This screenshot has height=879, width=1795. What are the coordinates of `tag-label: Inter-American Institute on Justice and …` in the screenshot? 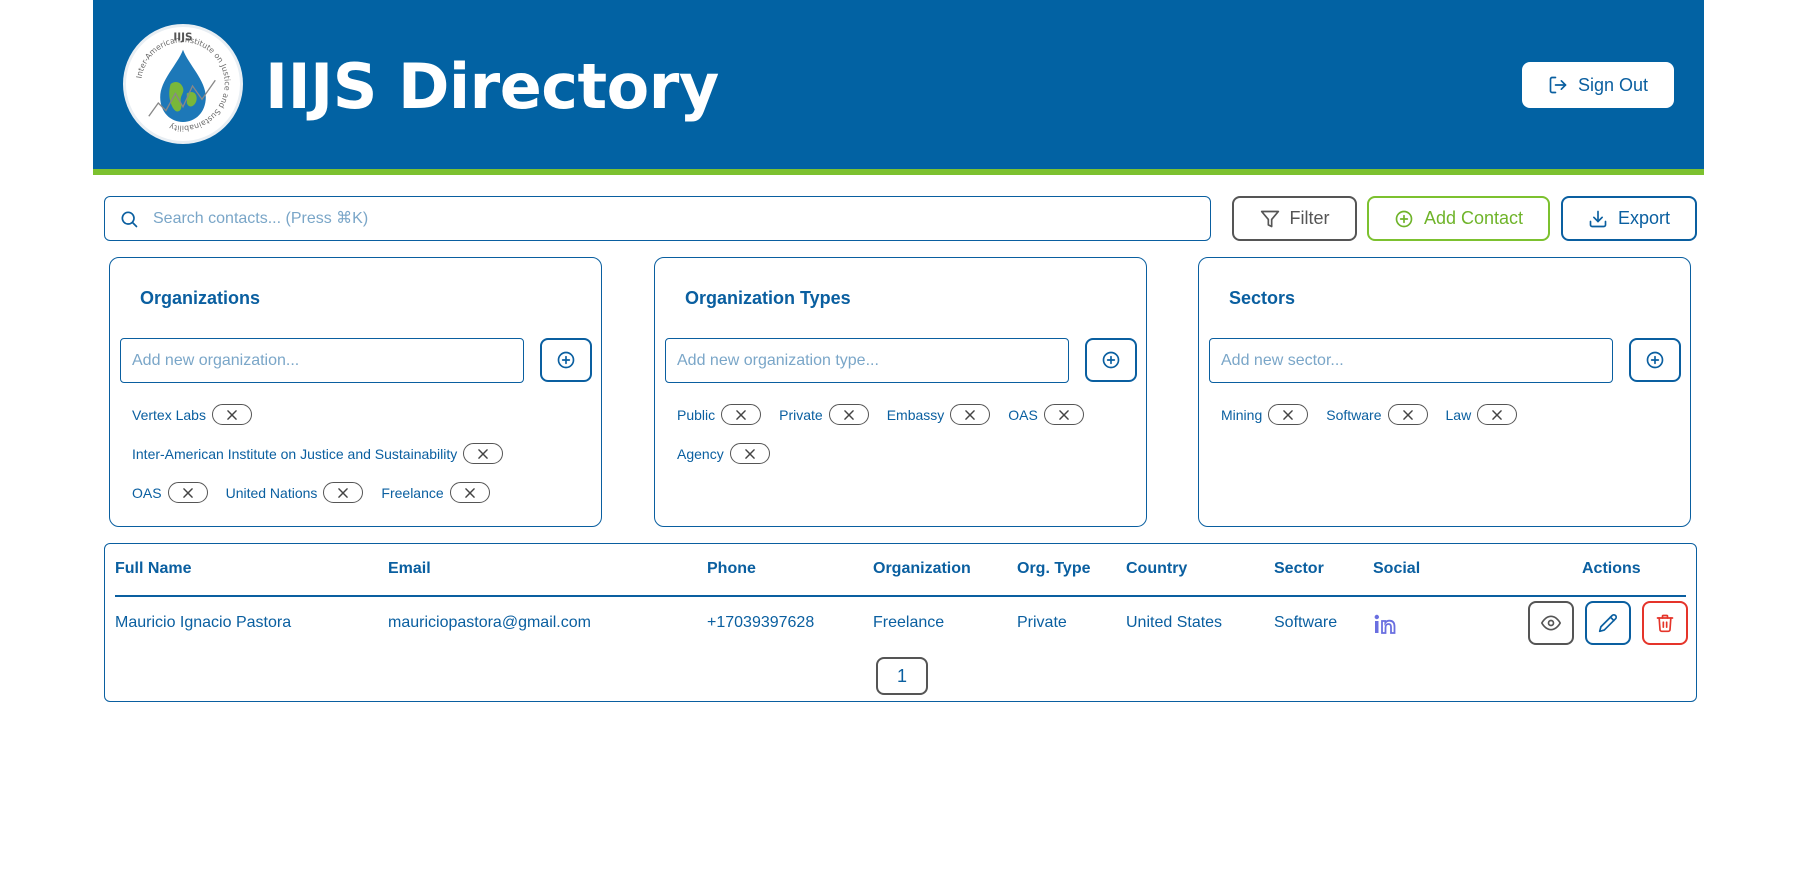 It's located at (295, 453).